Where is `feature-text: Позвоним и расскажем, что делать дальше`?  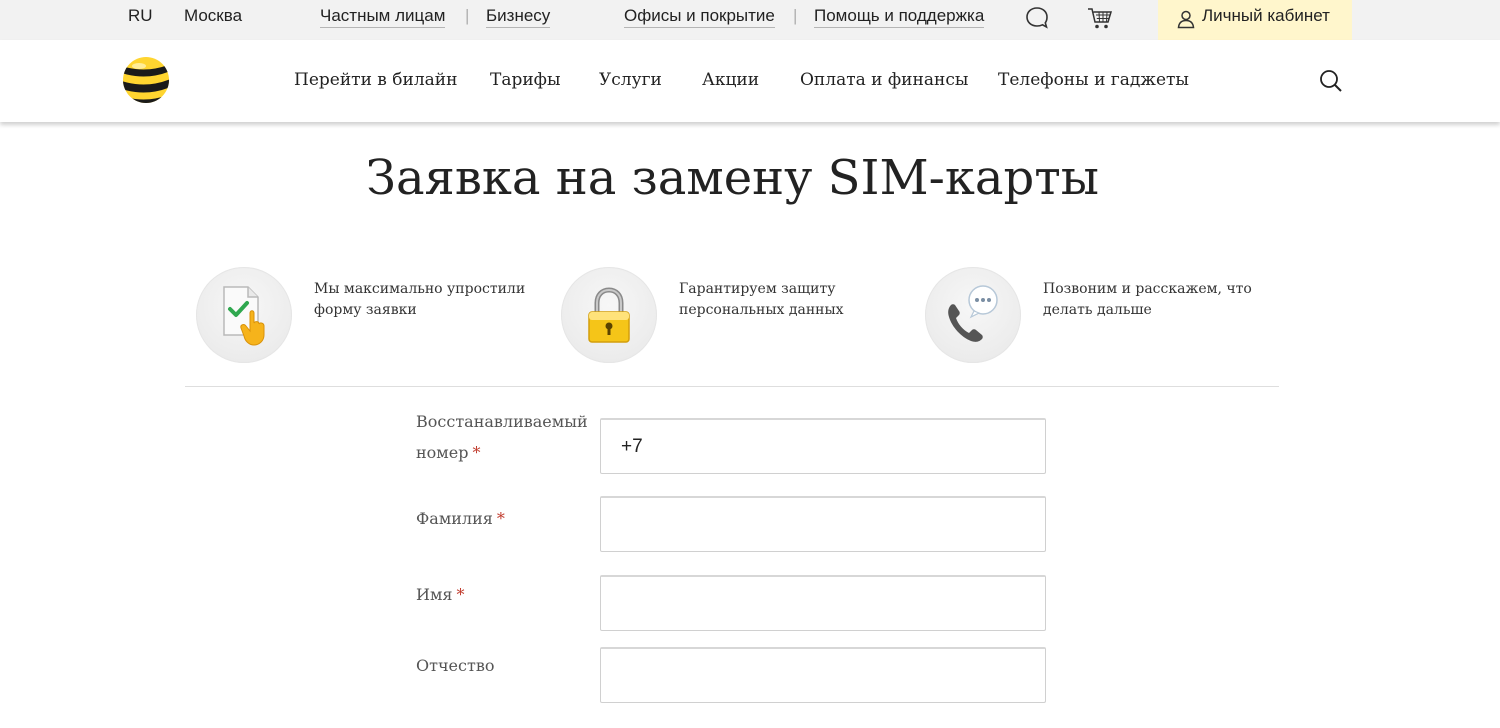
feature-text: Позвоним и расскажем, что делать дальше is located at coordinates (1147, 299).